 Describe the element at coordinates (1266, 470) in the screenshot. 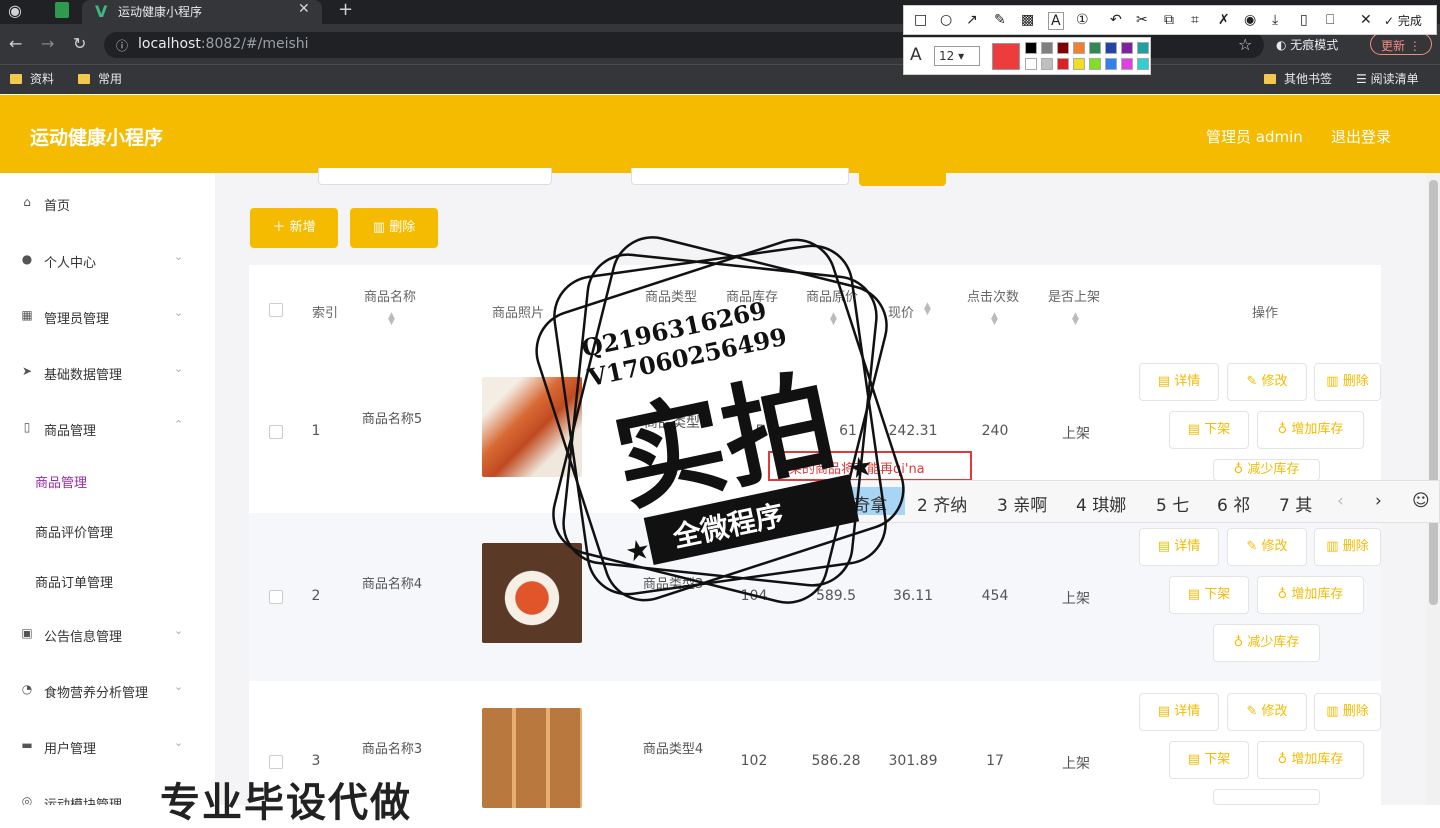

I see `reduce-stock-button: ♁ 减少库存` at that location.